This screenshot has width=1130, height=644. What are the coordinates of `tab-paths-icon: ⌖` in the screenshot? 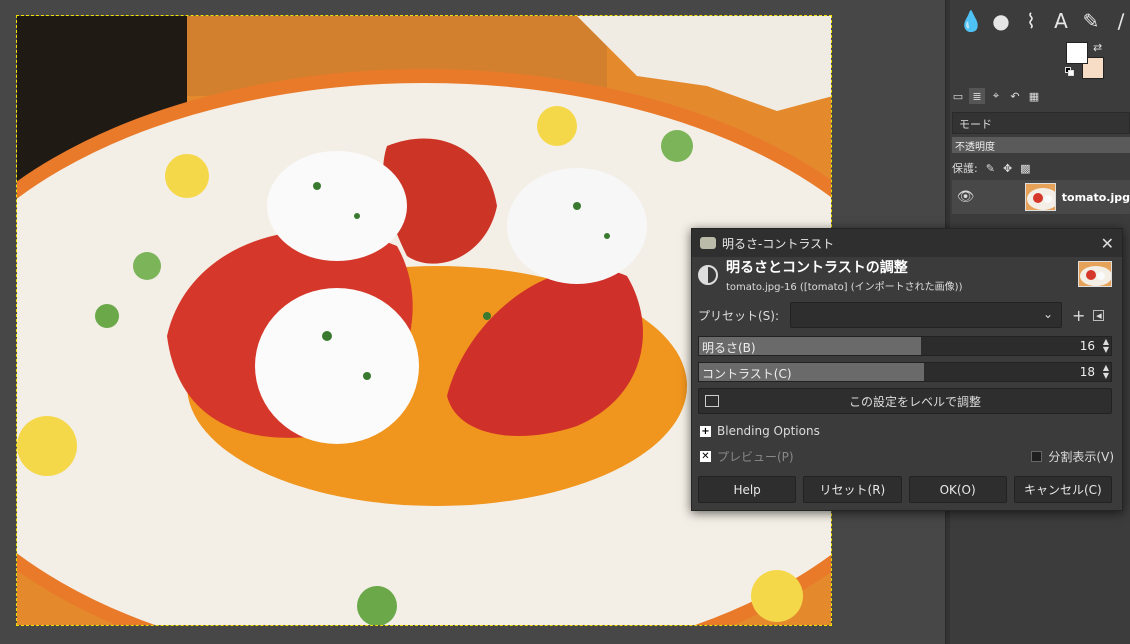 It's located at (996, 96).